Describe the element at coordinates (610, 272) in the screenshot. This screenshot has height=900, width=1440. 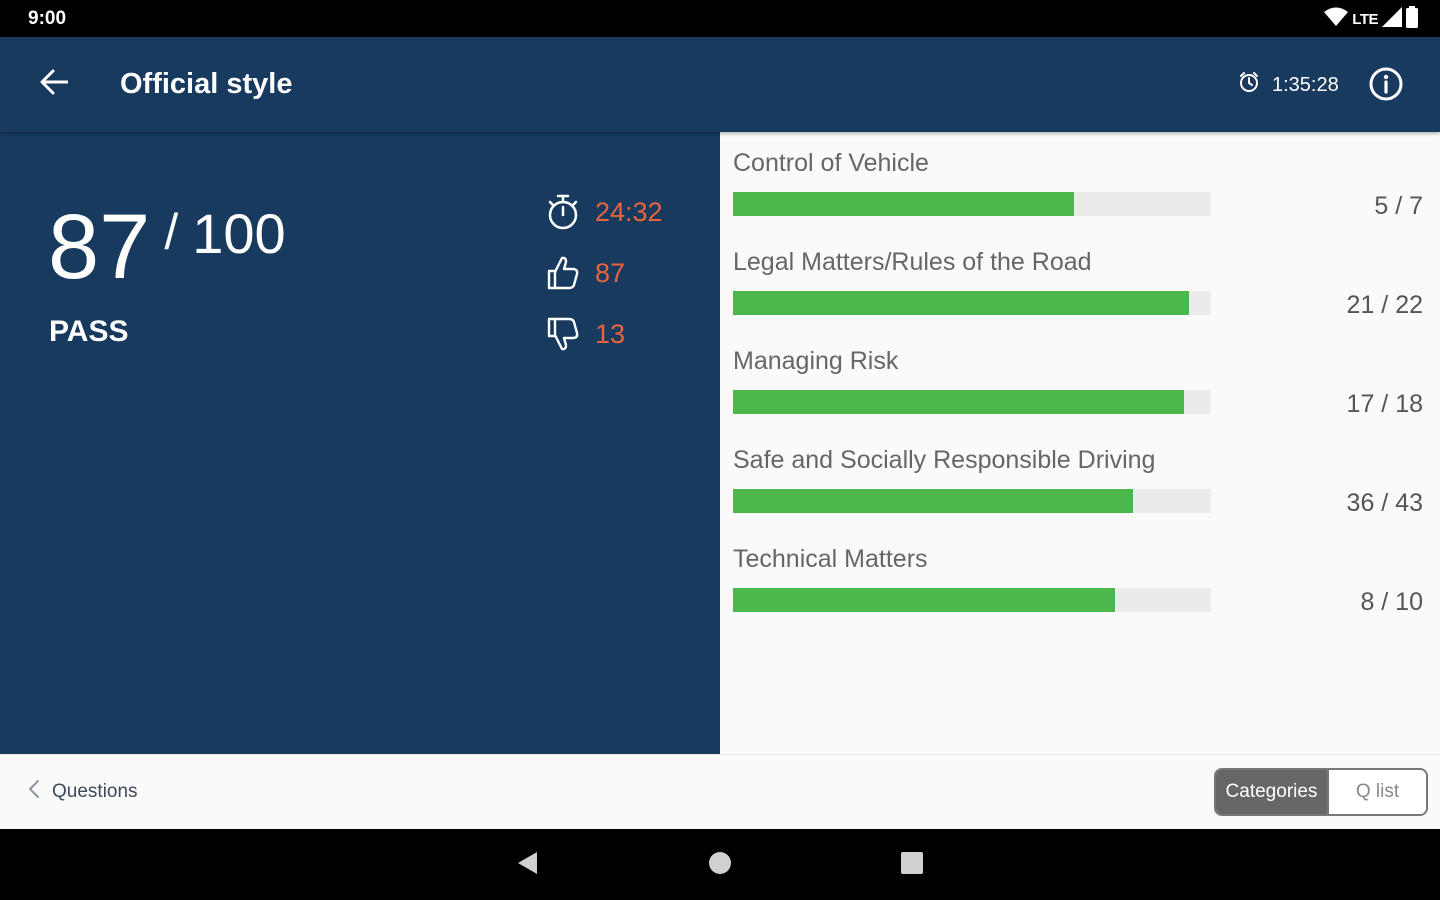
I see `correct-count: 87` at that location.